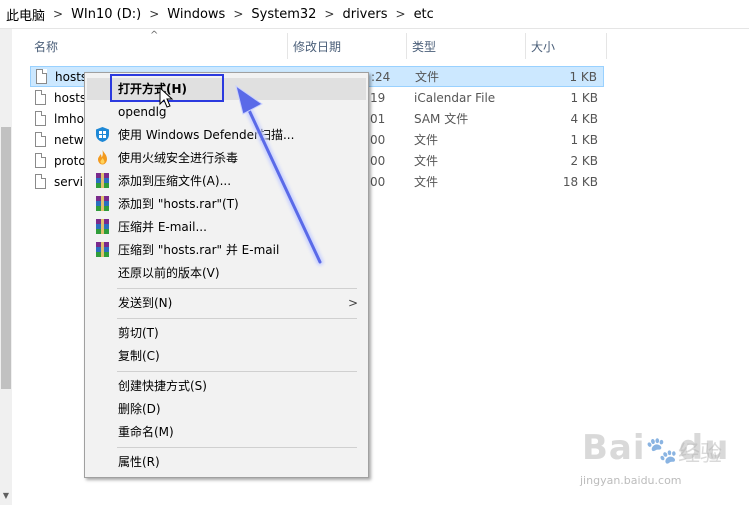  I want to click on annotation-highlight-box, so click(167, 88).